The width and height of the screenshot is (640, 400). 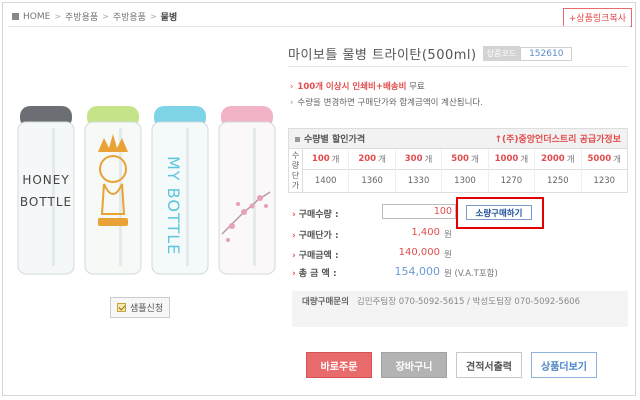 What do you see at coordinates (419, 211) in the screenshot?
I see `quantity-input` at bounding box center [419, 211].